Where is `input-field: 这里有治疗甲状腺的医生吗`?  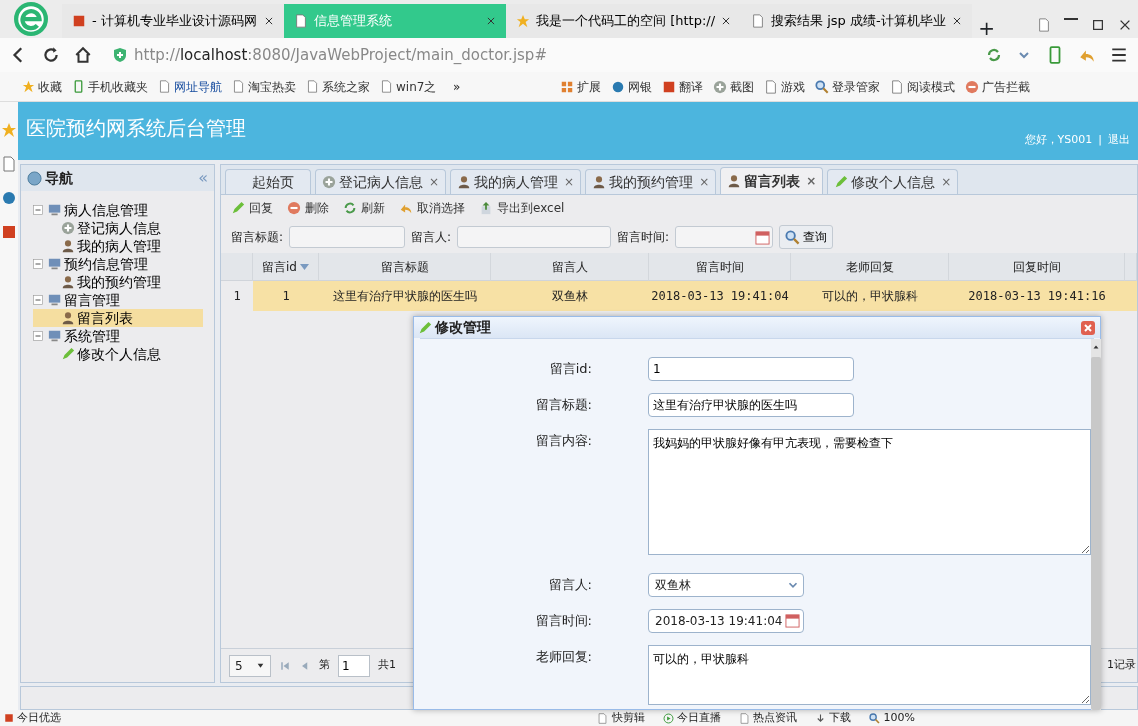 input-field: 这里有治疗甲状腺的医生吗 is located at coordinates (751, 405).